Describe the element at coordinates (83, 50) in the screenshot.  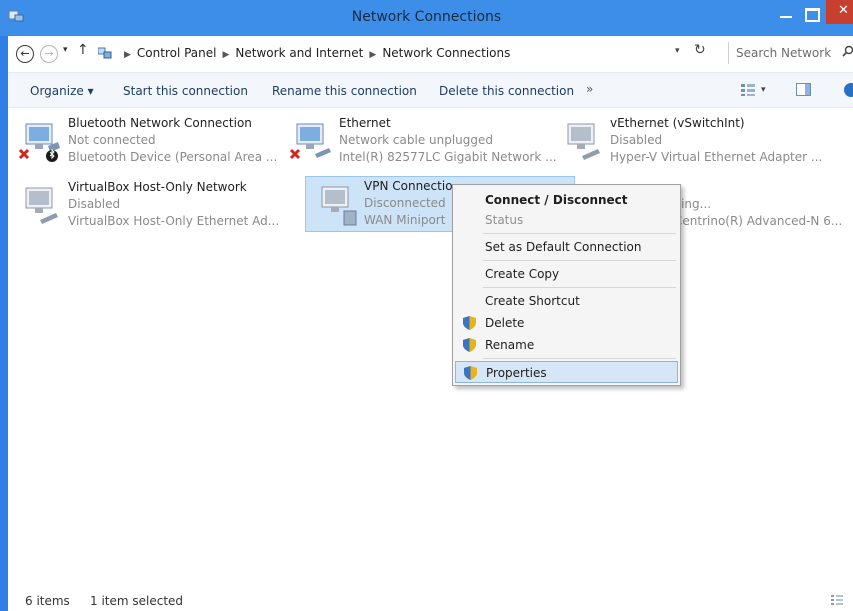
I see `up-button: ↑` at that location.